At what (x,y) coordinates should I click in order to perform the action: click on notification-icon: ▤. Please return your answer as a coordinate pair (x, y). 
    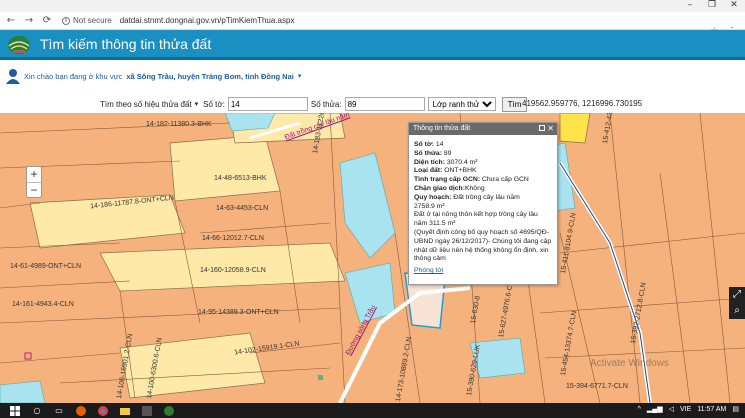
    Looking at the image, I should click on (735, 409).